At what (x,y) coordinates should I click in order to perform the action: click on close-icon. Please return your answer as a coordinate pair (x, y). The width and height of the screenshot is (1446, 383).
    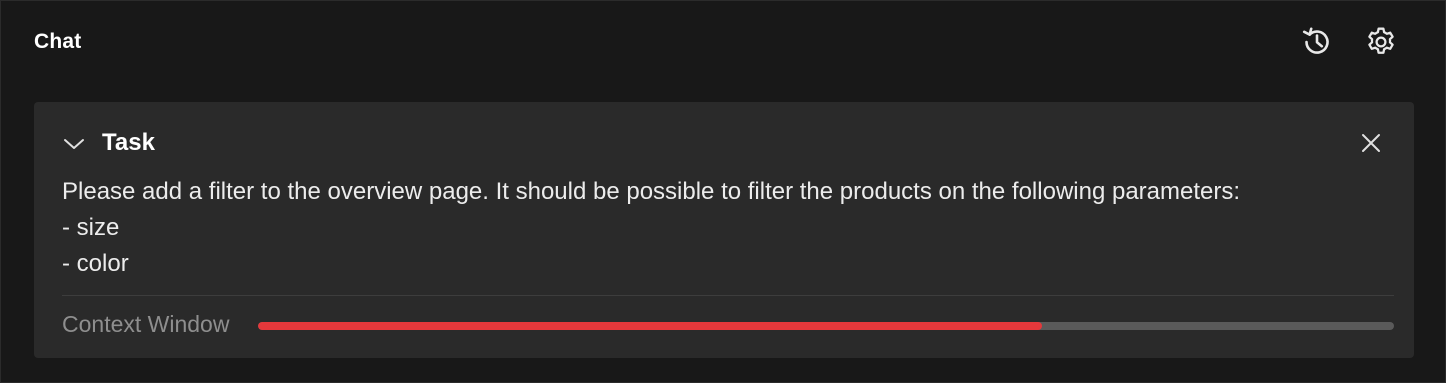
    Looking at the image, I should click on (1371, 143).